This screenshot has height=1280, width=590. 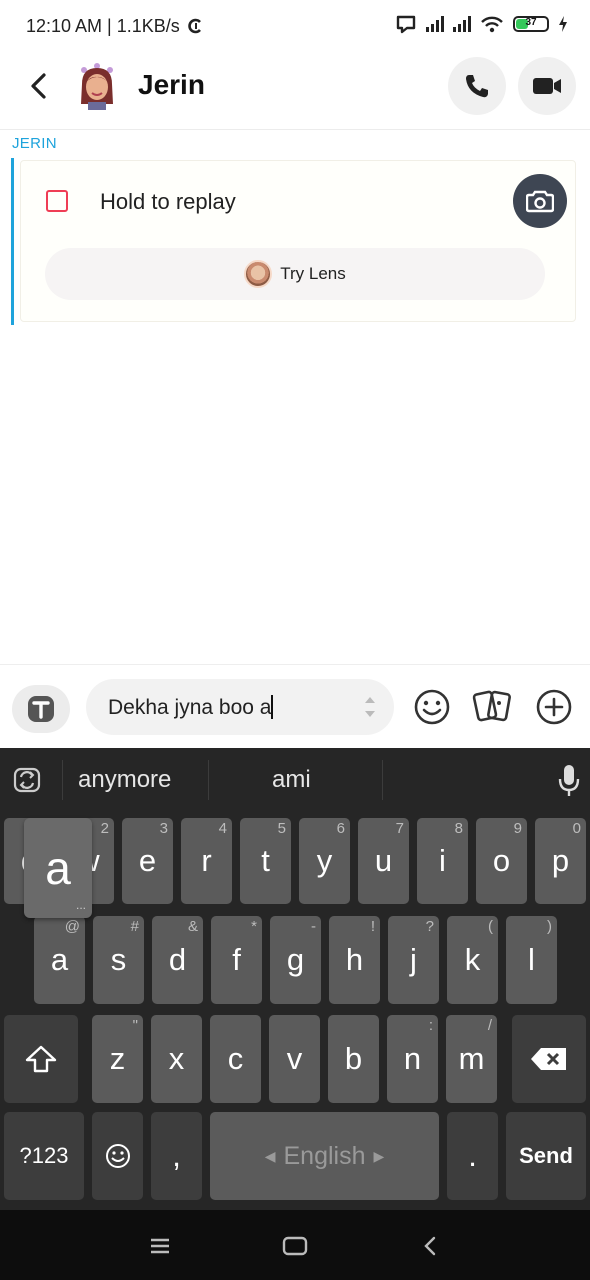 I want to click on key-label: ., so click(x=472, y=1155).